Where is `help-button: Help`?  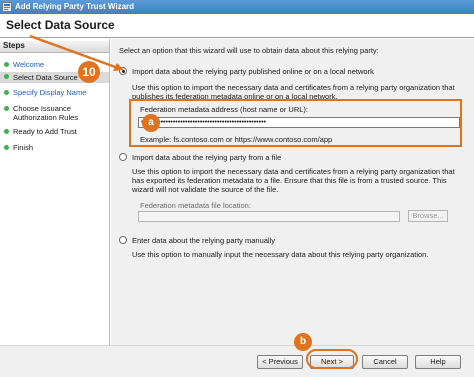
help-button: Help is located at coordinates (438, 362).